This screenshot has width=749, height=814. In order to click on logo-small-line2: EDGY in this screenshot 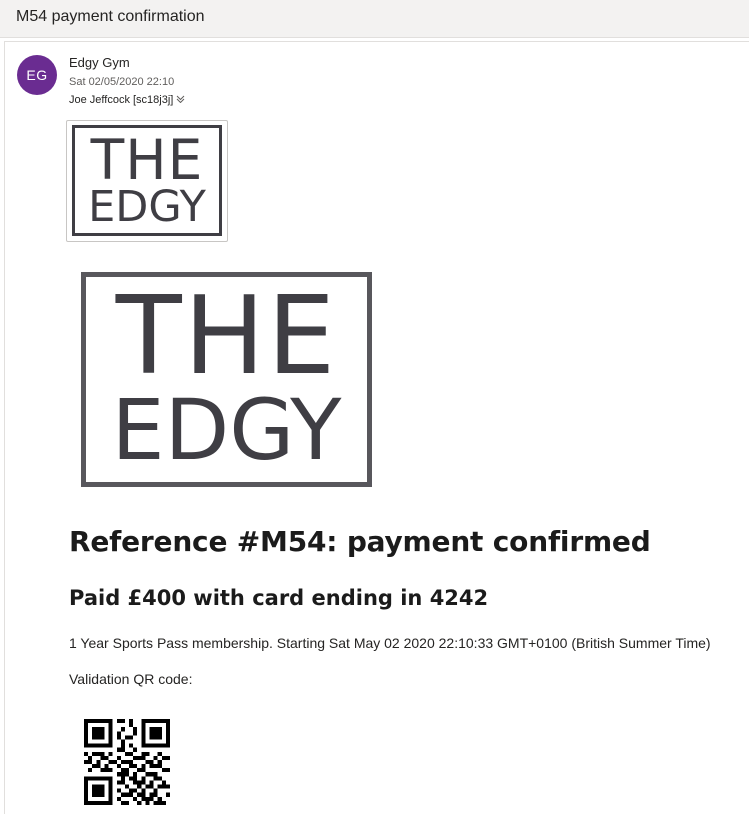, I will do `click(147, 207)`.